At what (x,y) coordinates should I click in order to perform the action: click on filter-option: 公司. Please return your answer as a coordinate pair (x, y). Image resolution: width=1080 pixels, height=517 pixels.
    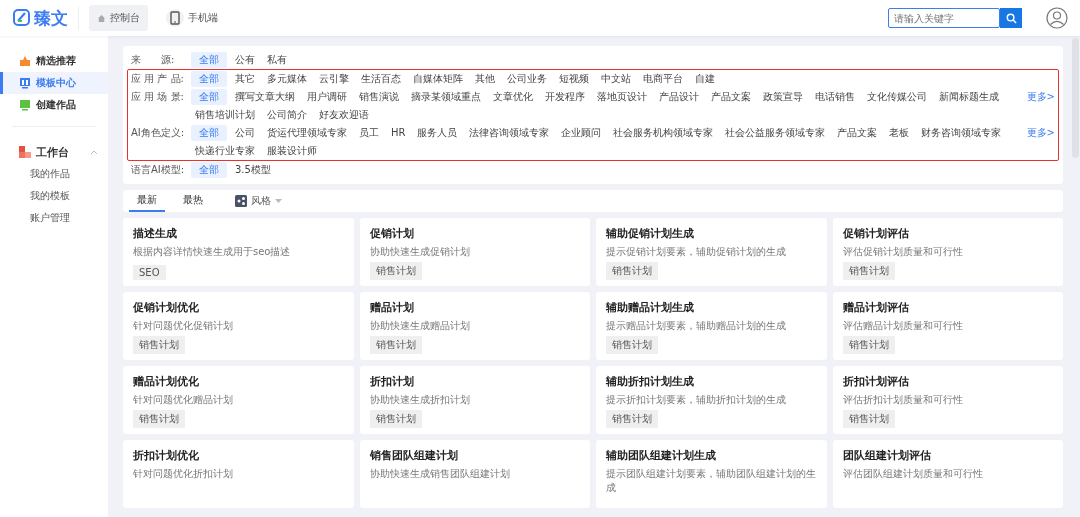
    Looking at the image, I should click on (245, 133).